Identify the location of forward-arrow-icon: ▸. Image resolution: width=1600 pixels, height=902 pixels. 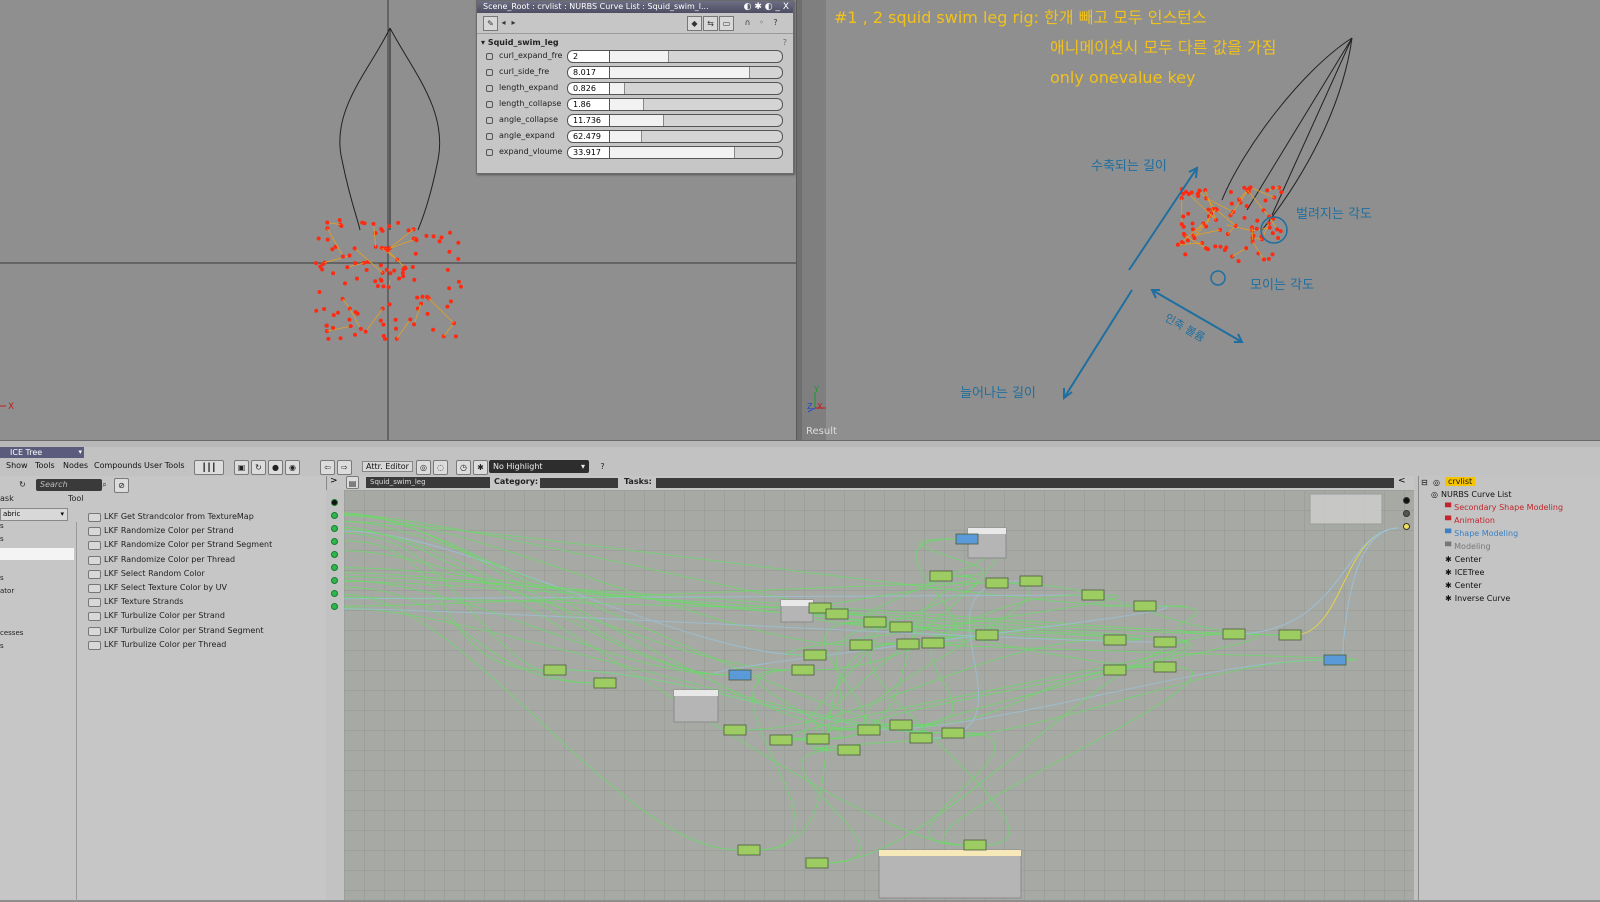
(513, 22).